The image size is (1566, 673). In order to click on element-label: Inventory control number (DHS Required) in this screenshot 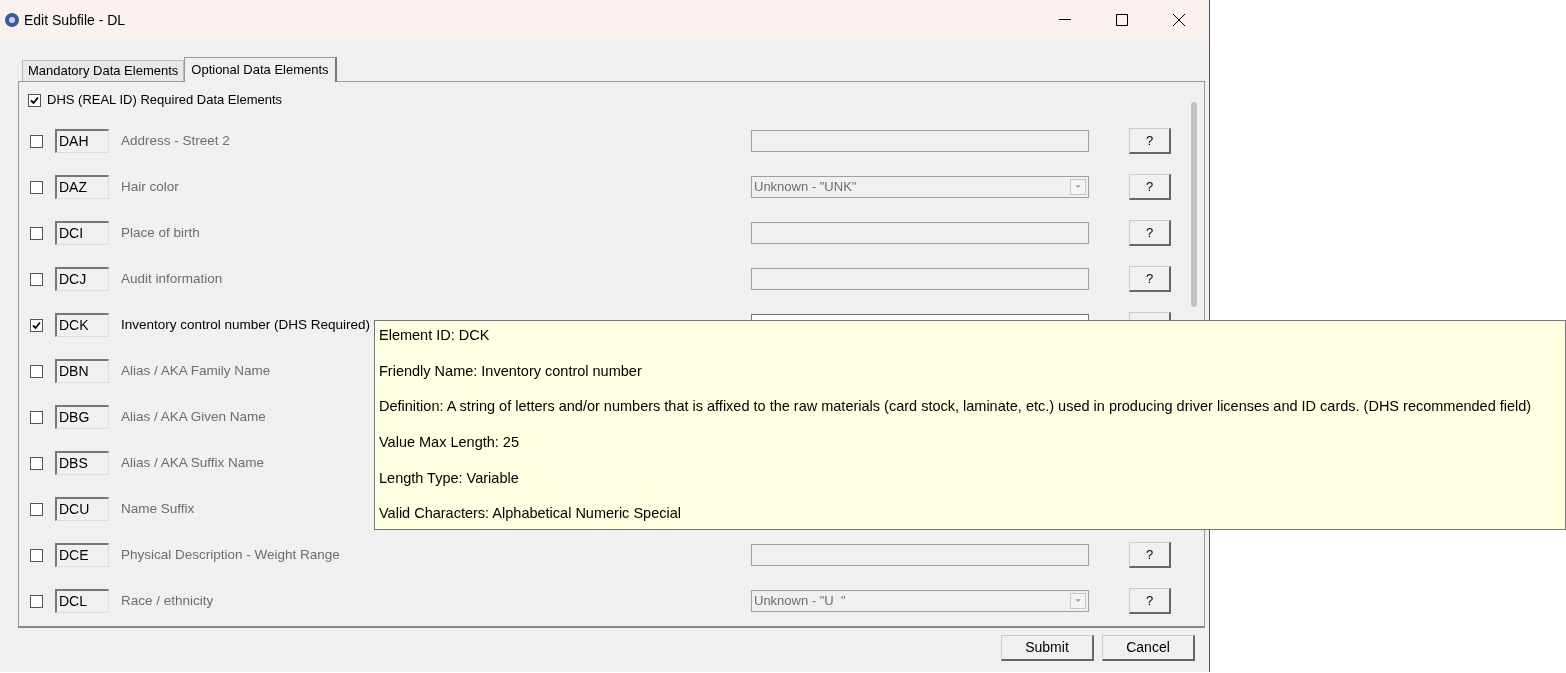, I will do `click(246, 324)`.